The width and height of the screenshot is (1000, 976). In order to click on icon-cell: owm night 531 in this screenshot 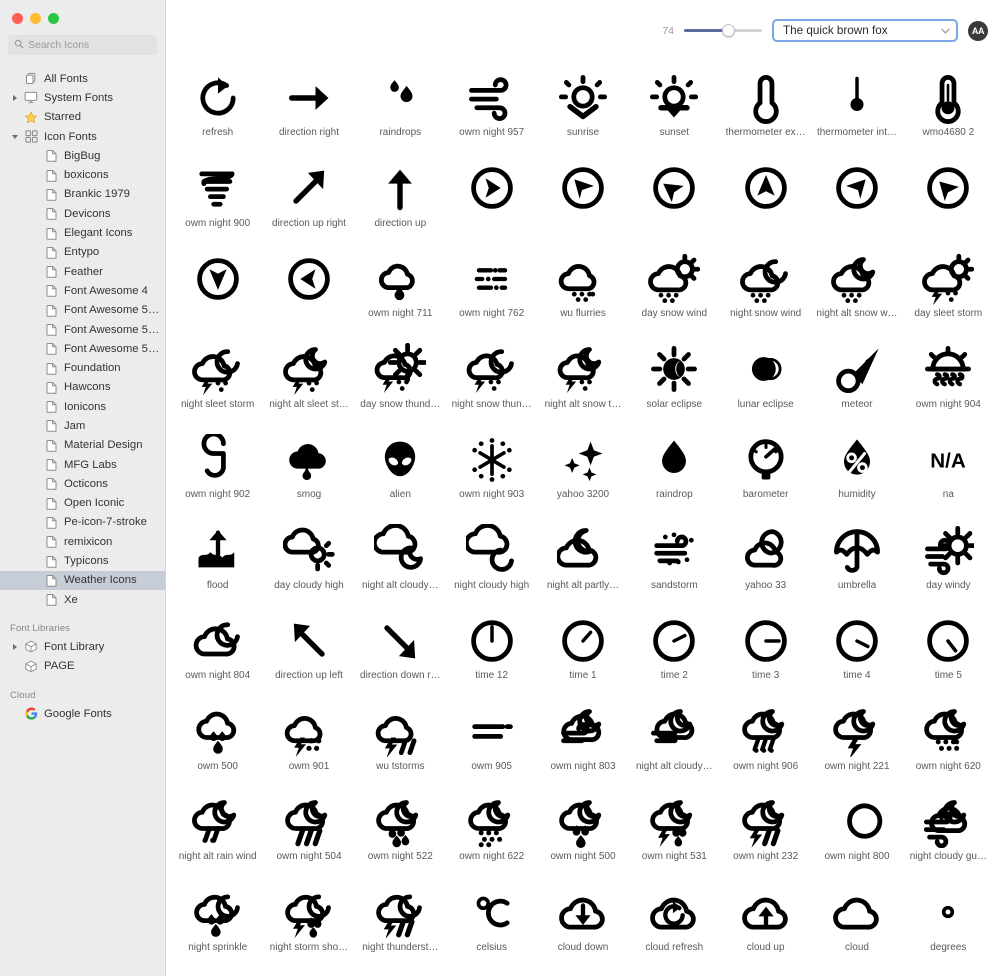, I will do `click(674, 830)`.